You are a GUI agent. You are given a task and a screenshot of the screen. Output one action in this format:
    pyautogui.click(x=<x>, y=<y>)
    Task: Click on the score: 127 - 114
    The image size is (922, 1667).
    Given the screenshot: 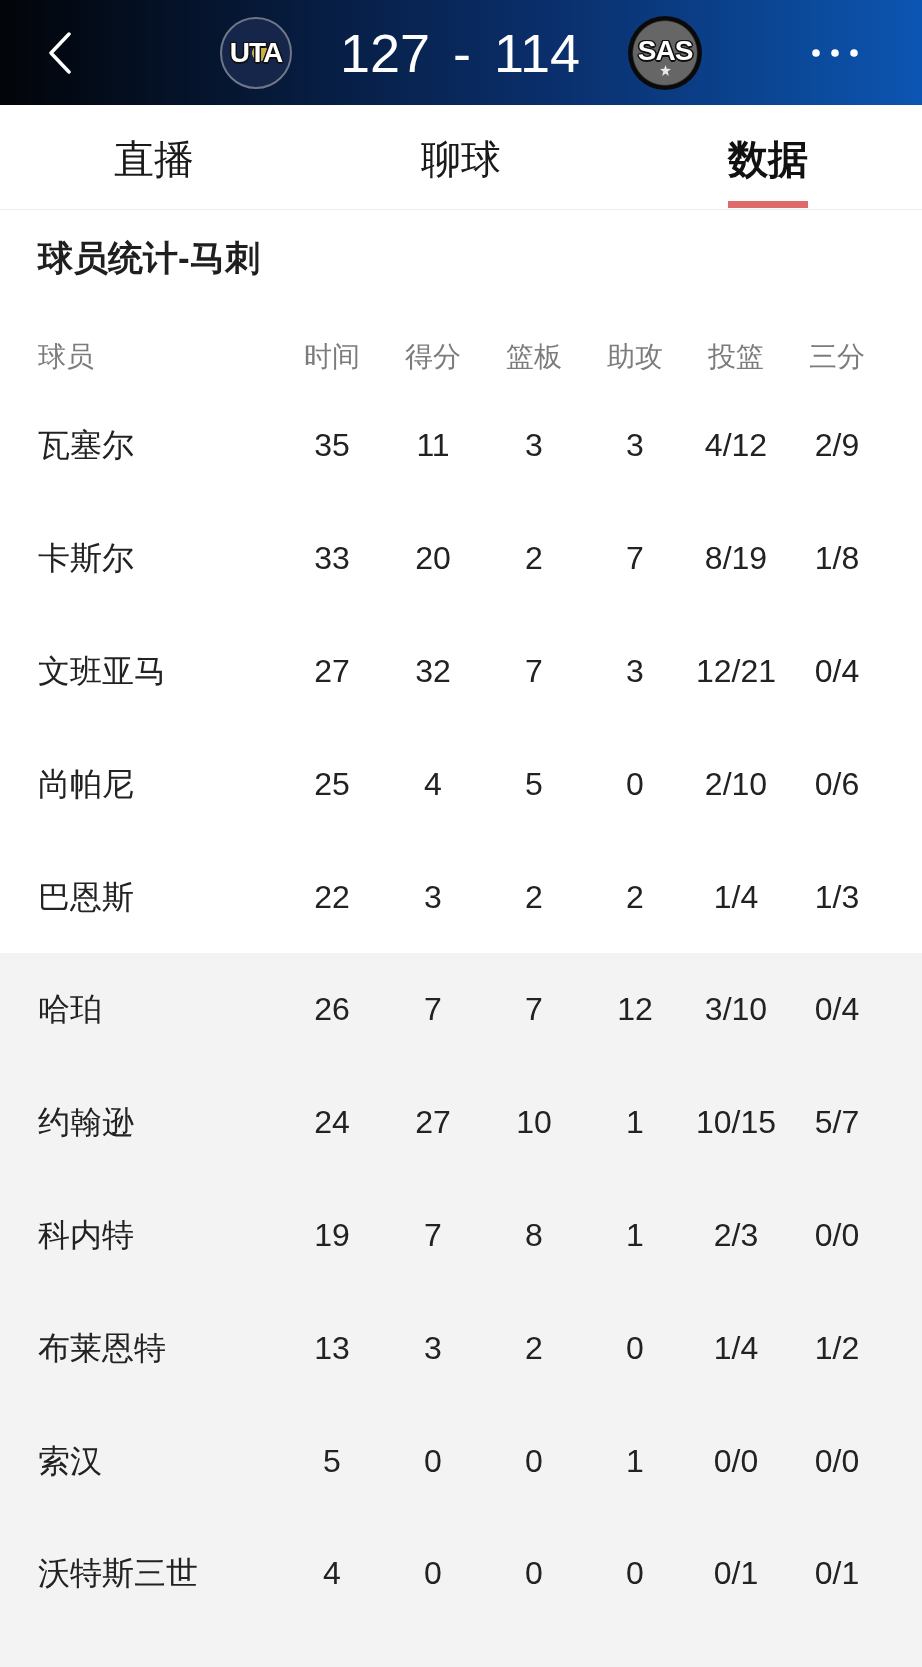 What is the action you would take?
    pyautogui.click(x=460, y=52)
    